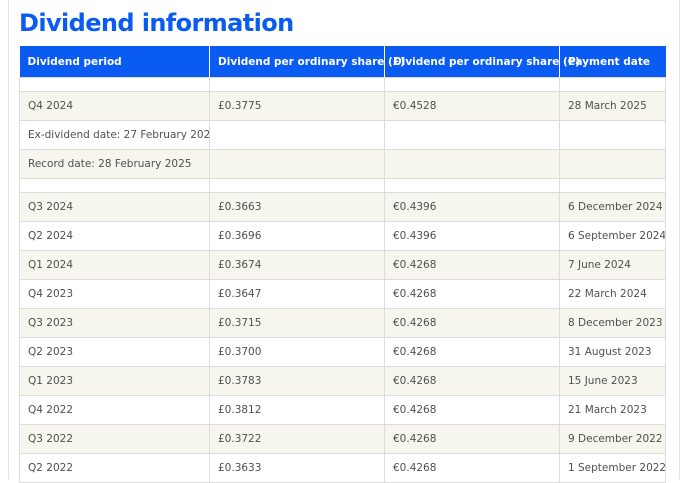  I want to click on cell-dividend-period: Q1 2024, so click(114, 265).